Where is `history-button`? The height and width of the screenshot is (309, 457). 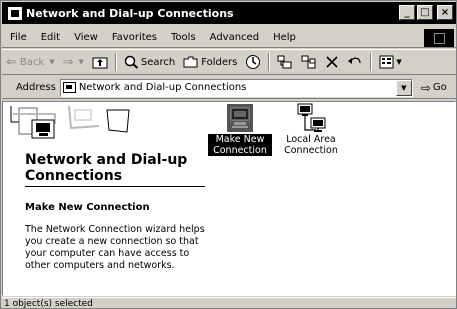 history-button is located at coordinates (253, 62).